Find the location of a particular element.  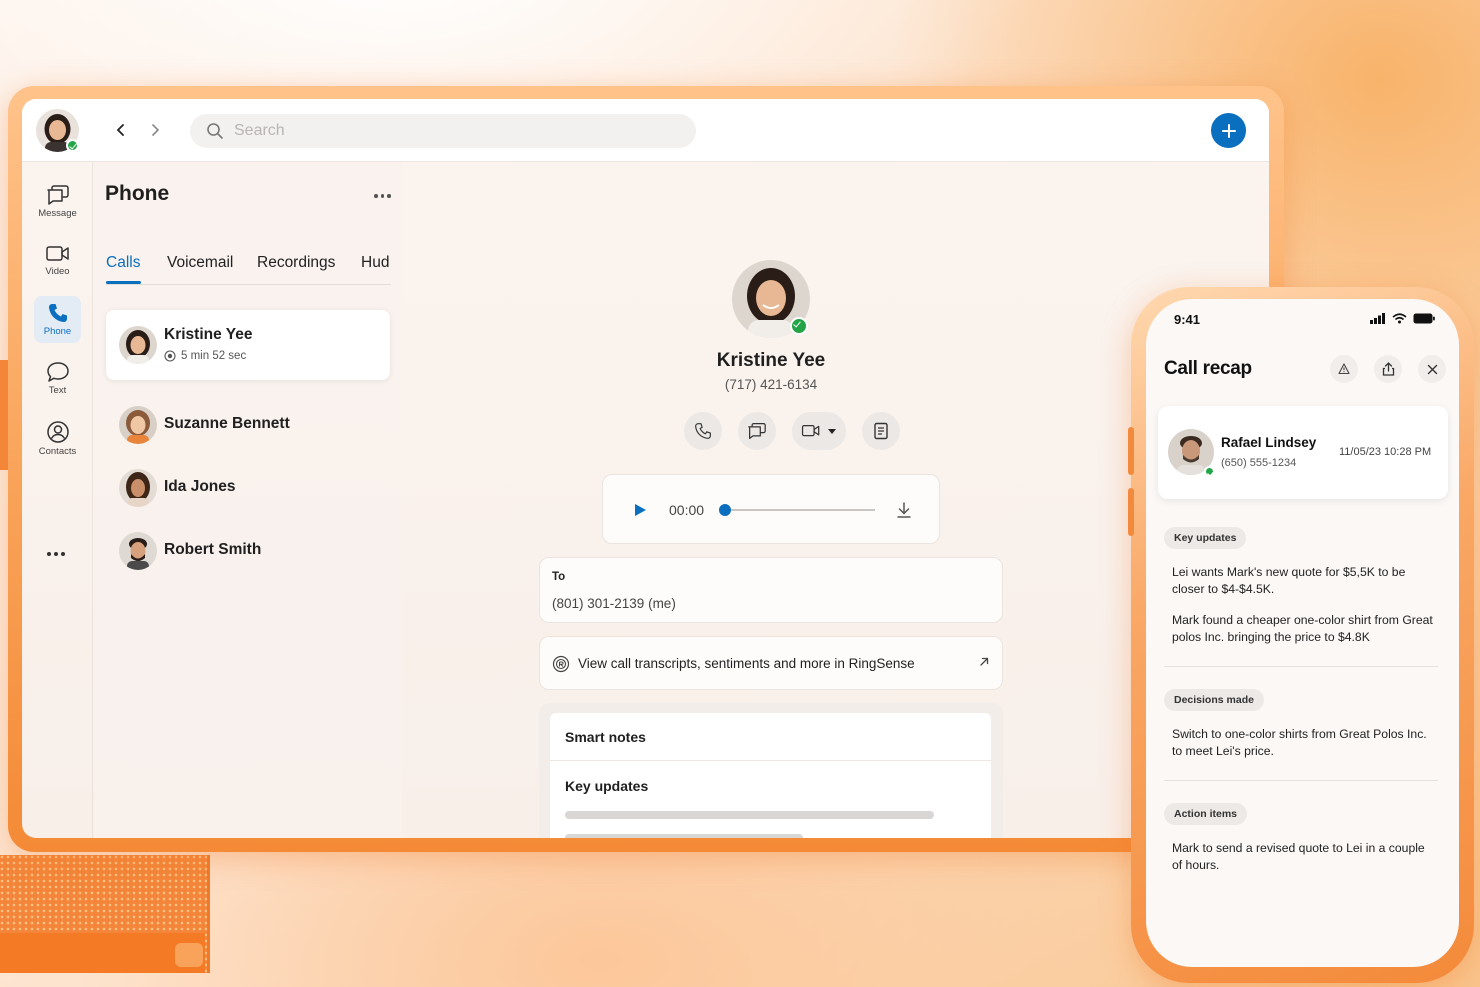

playback-track is located at coordinates (800, 510).